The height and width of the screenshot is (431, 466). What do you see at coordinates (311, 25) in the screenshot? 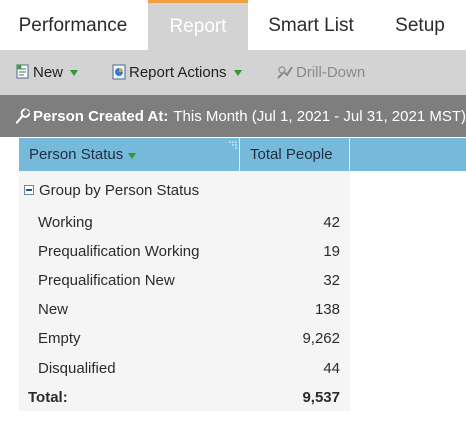
I see `tab-smart-list: Smart List` at bounding box center [311, 25].